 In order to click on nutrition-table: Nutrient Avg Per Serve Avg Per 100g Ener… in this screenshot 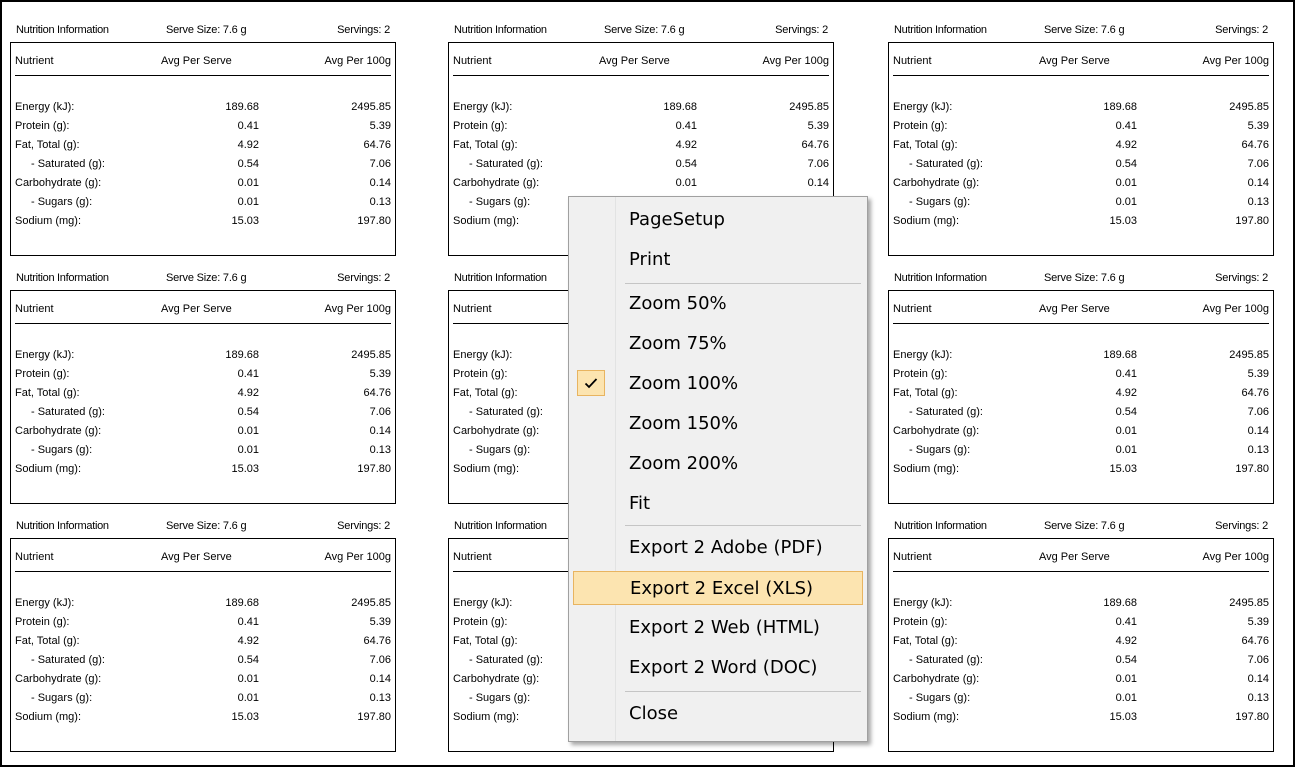, I will do `click(203, 149)`.